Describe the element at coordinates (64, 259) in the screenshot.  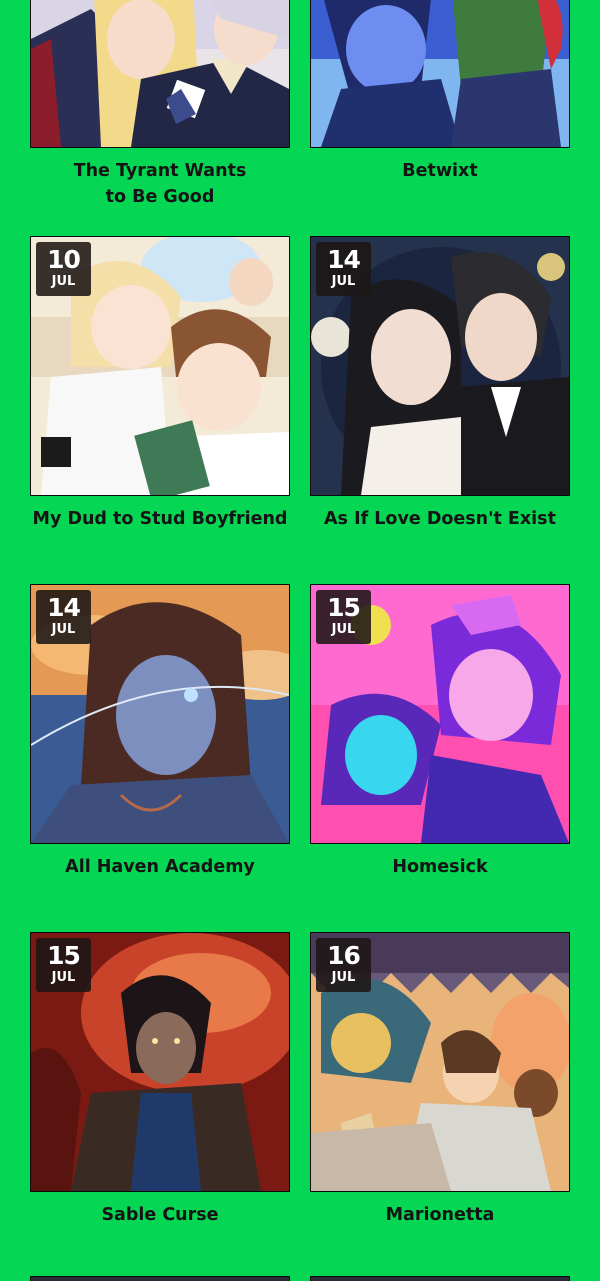
I see `release-day: 10` at that location.